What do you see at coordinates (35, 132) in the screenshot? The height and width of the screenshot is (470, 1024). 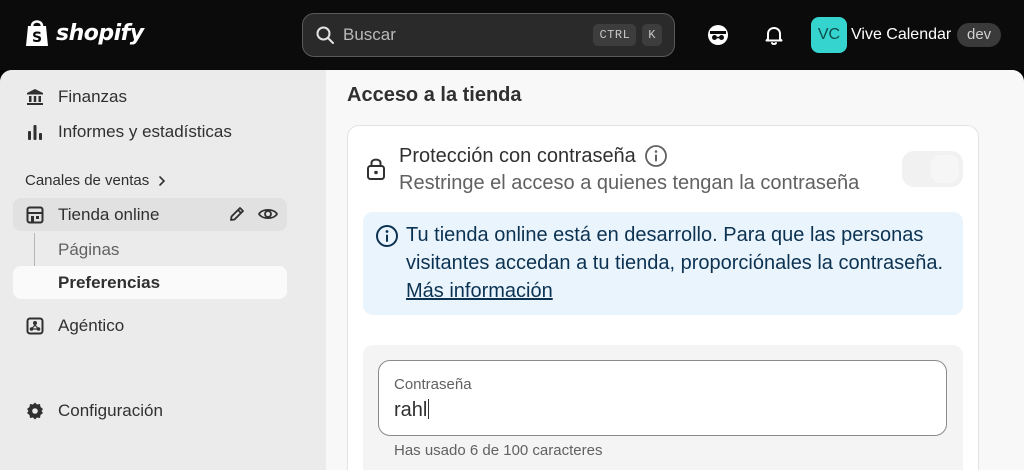 I see `bar-chart-icon` at bounding box center [35, 132].